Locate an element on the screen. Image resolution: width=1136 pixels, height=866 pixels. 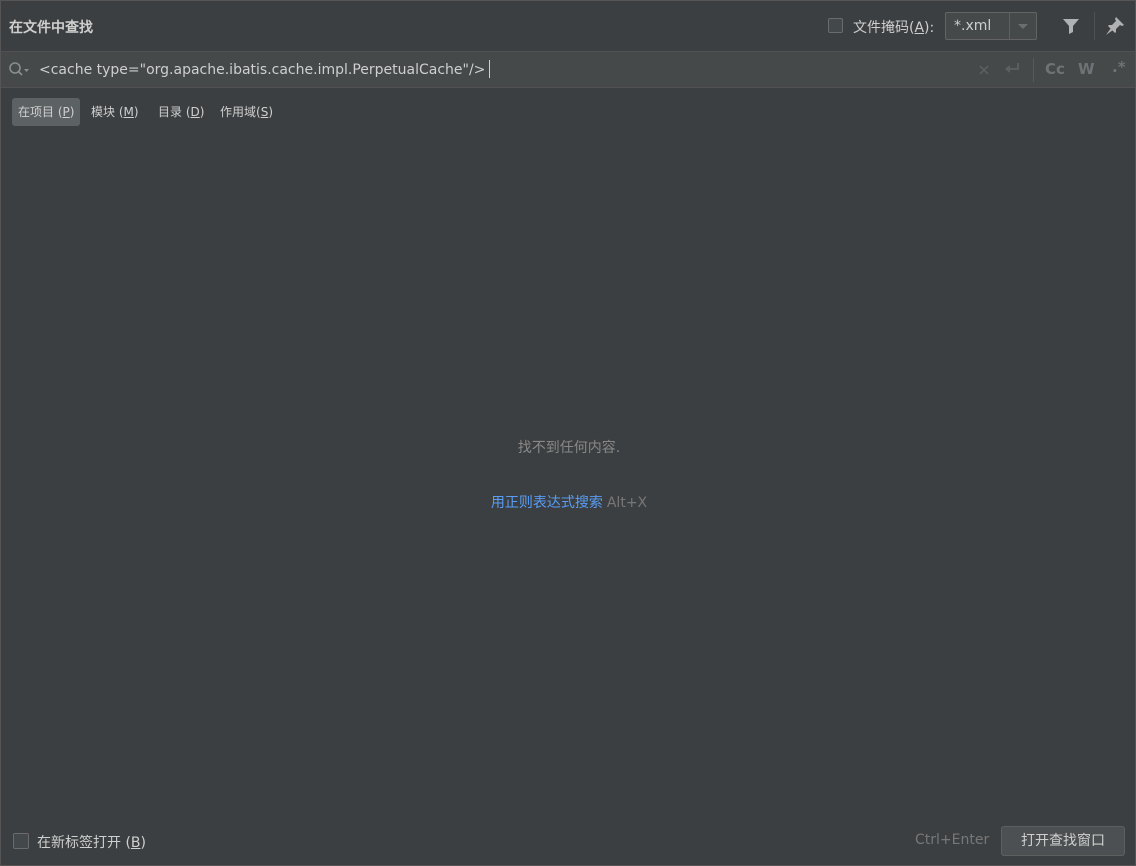
empty-results-message: 找不到任何内容. is located at coordinates (569, 448).